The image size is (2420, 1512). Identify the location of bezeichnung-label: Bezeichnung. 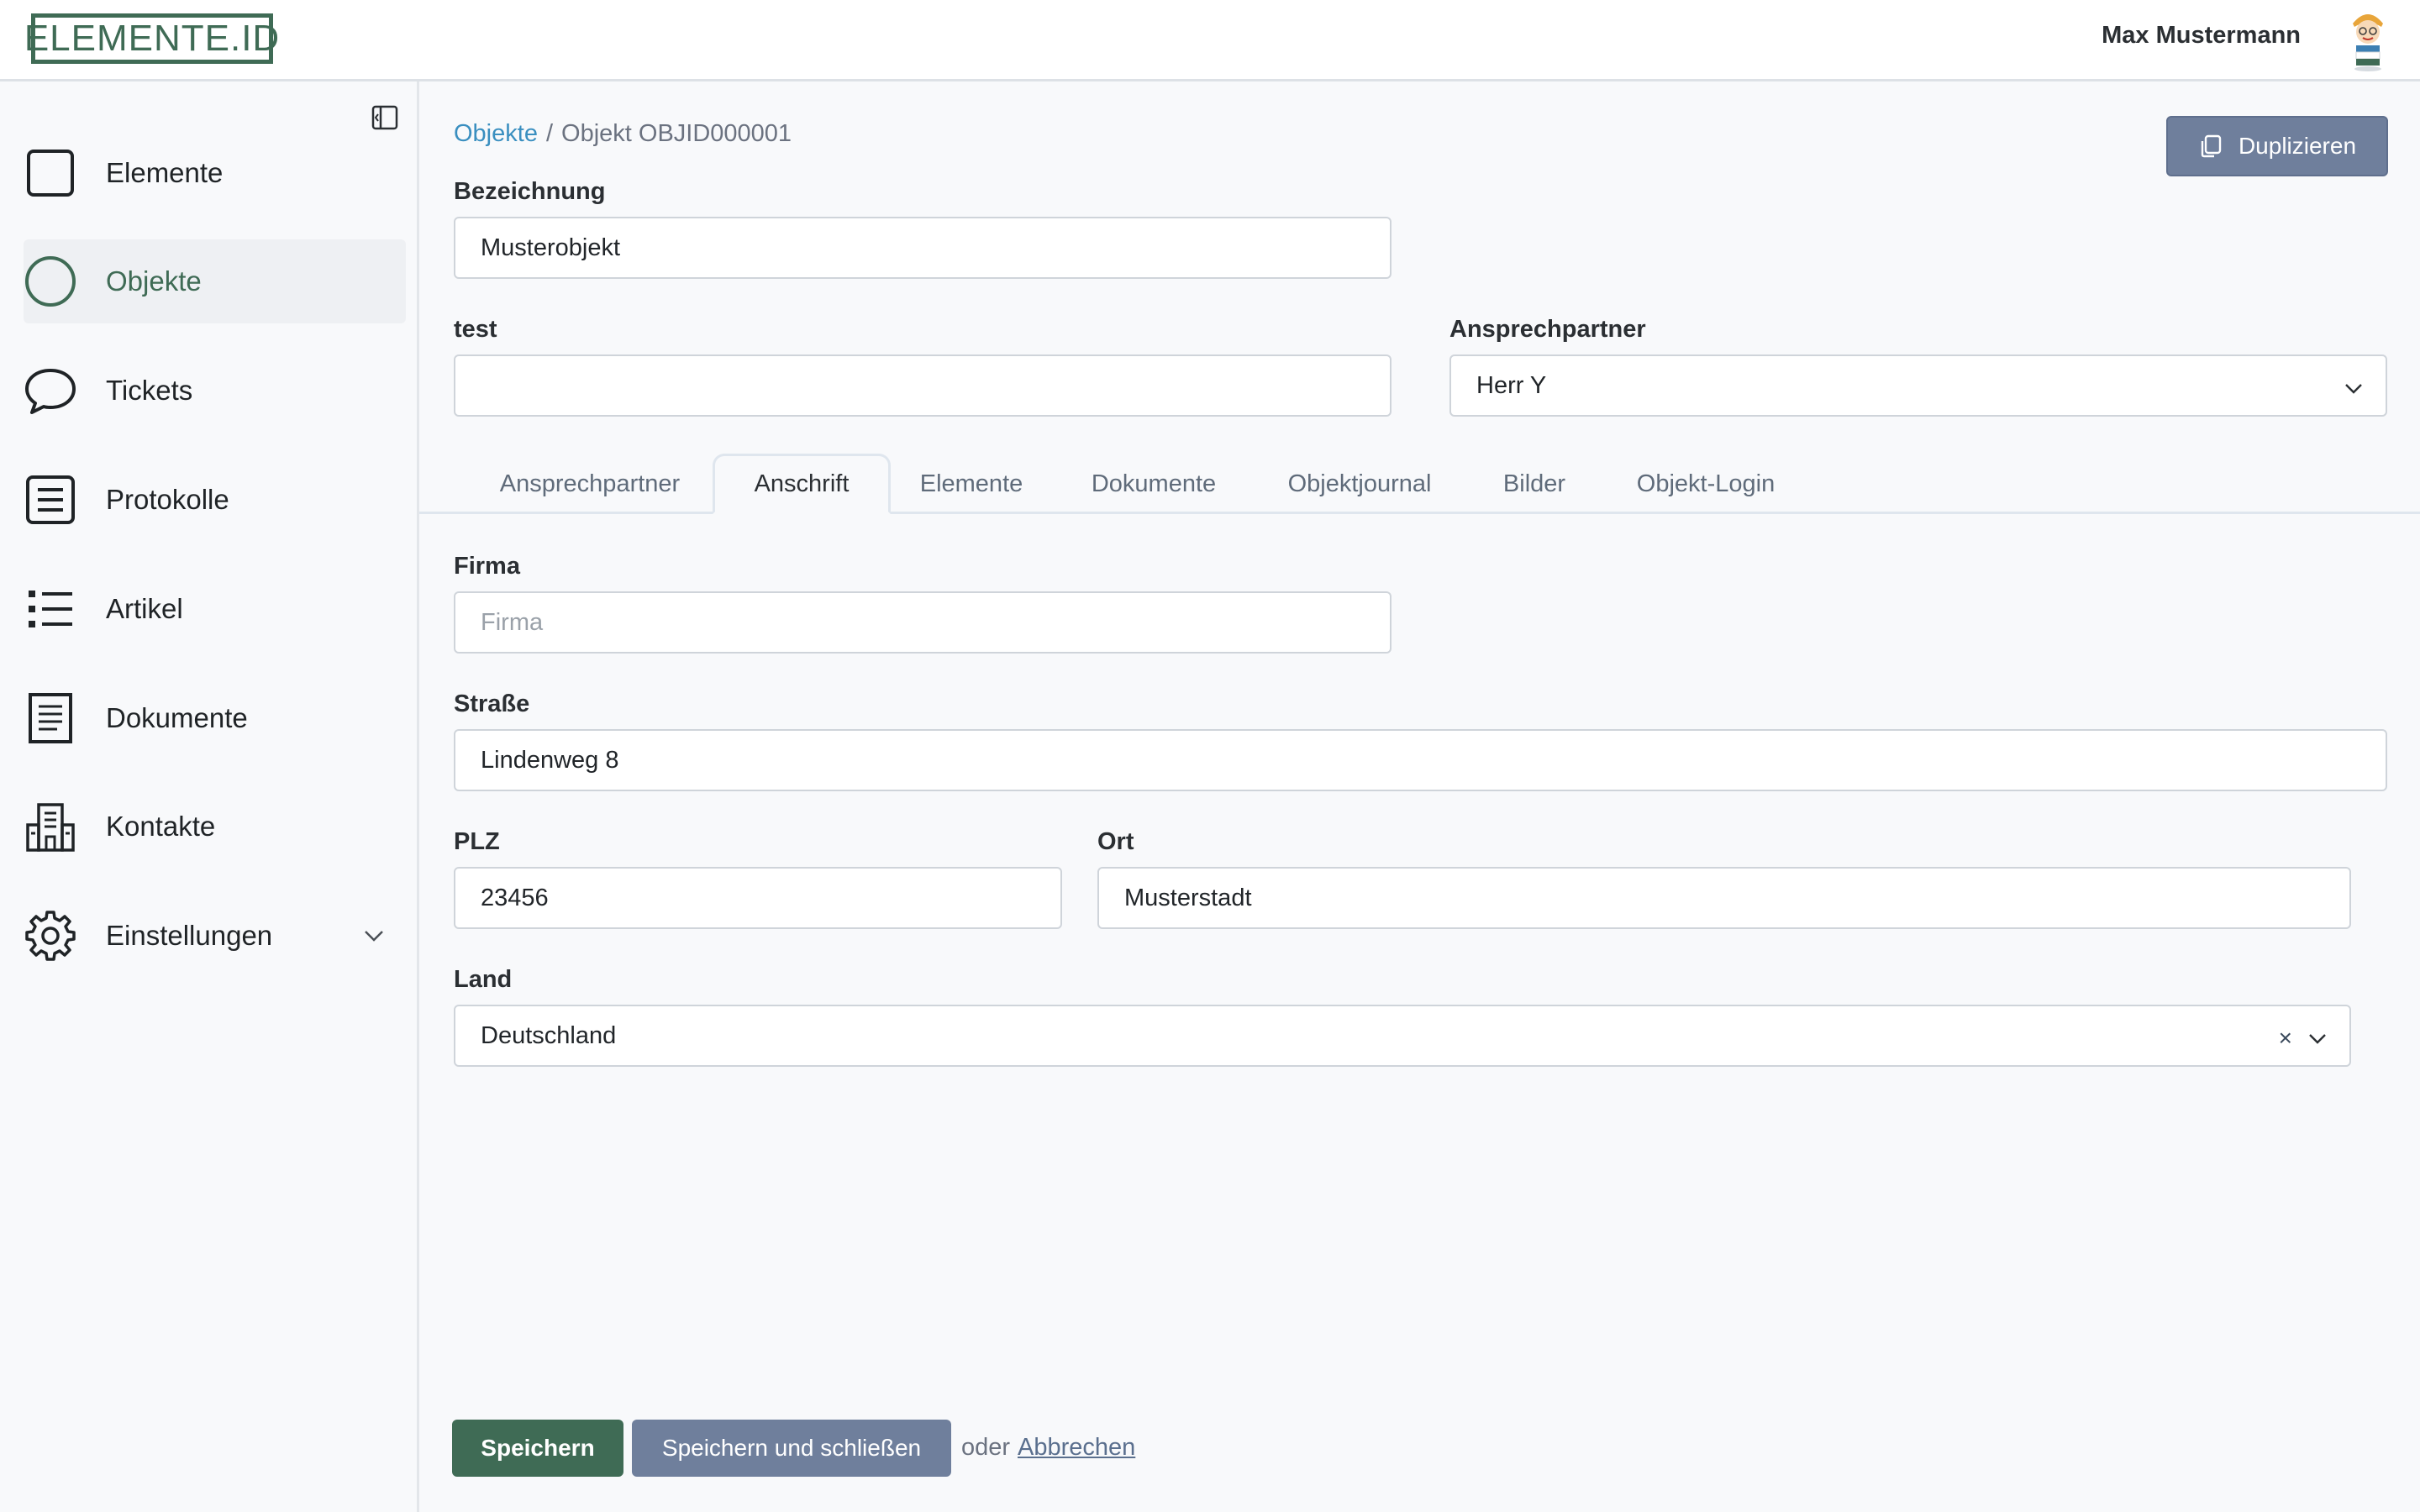
(530, 191).